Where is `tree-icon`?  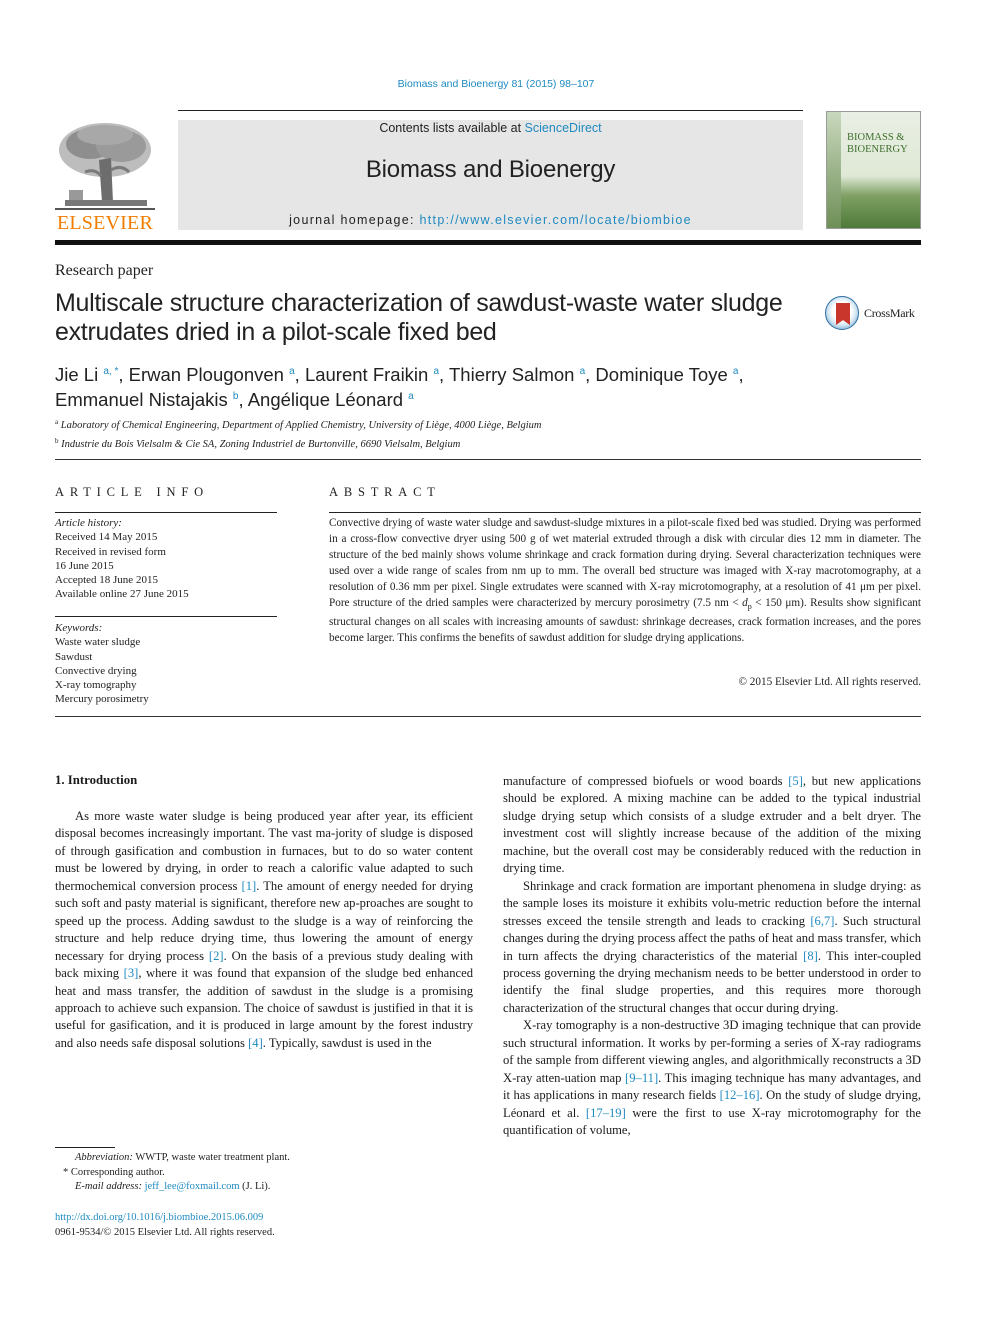 tree-icon is located at coordinates (105, 166).